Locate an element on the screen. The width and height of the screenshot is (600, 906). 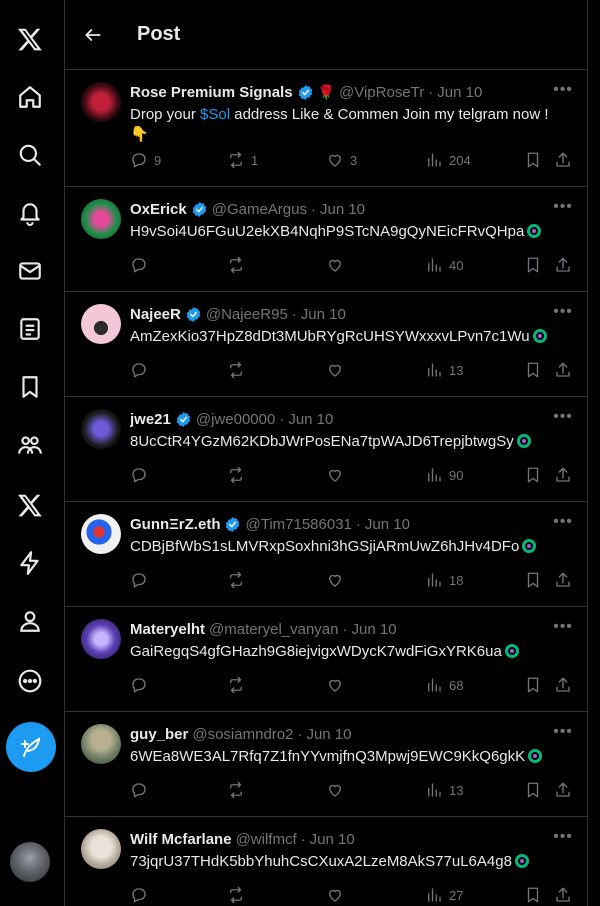
display-name: NajeeR is located at coordinates (155, 314).